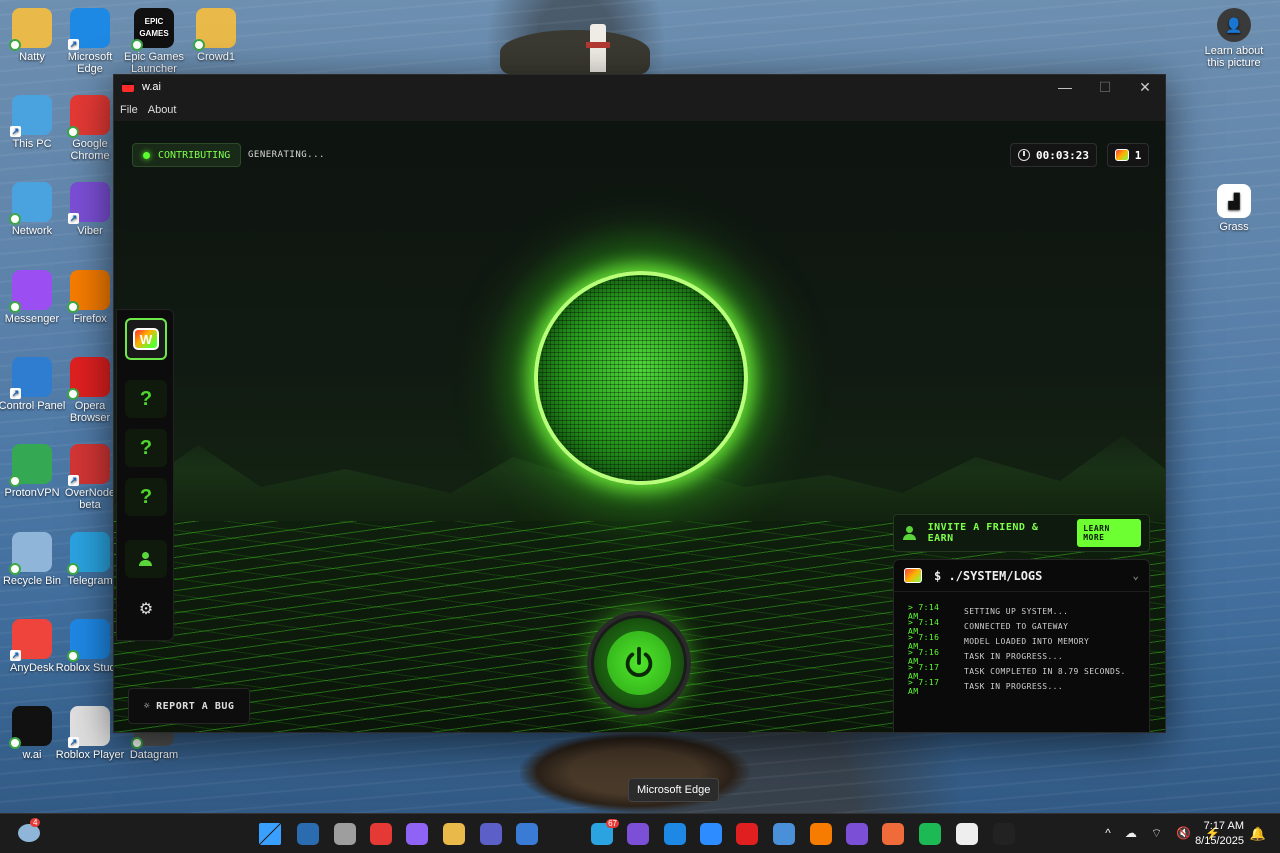 The image size is (1280, 853). I want to click on widgets-taskbar, so click(527, 834).